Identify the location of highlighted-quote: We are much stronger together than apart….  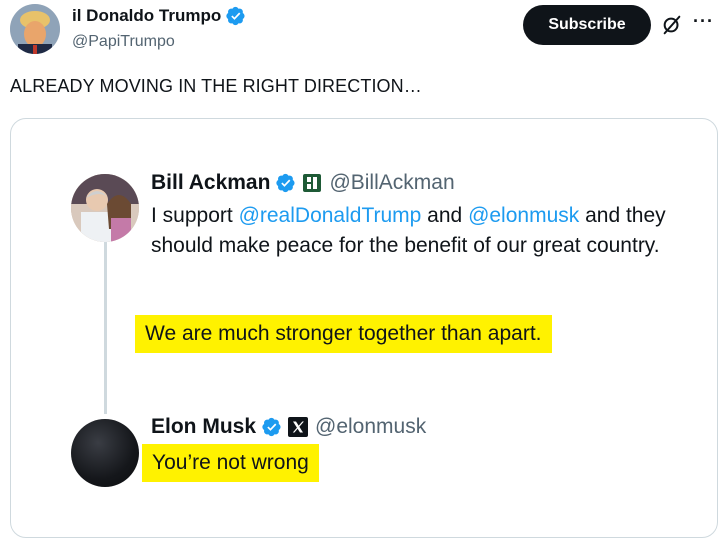
(343, 334).